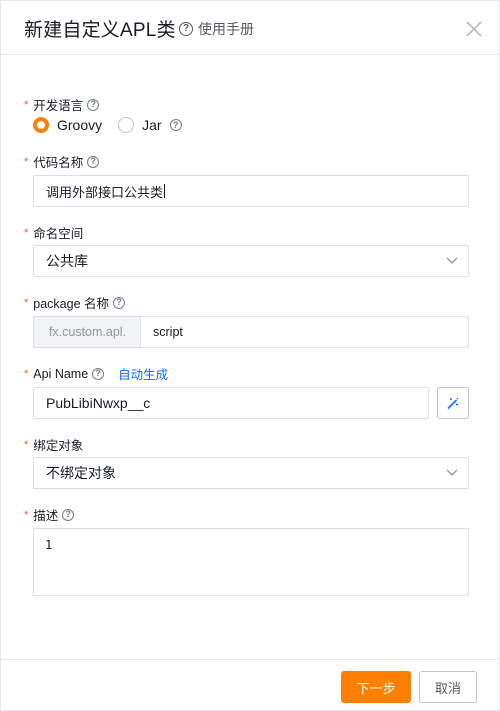 This screenshot has height=711, width=500. I want to click on bind-object-label-row: * 绑定对象, so click(53, 444).